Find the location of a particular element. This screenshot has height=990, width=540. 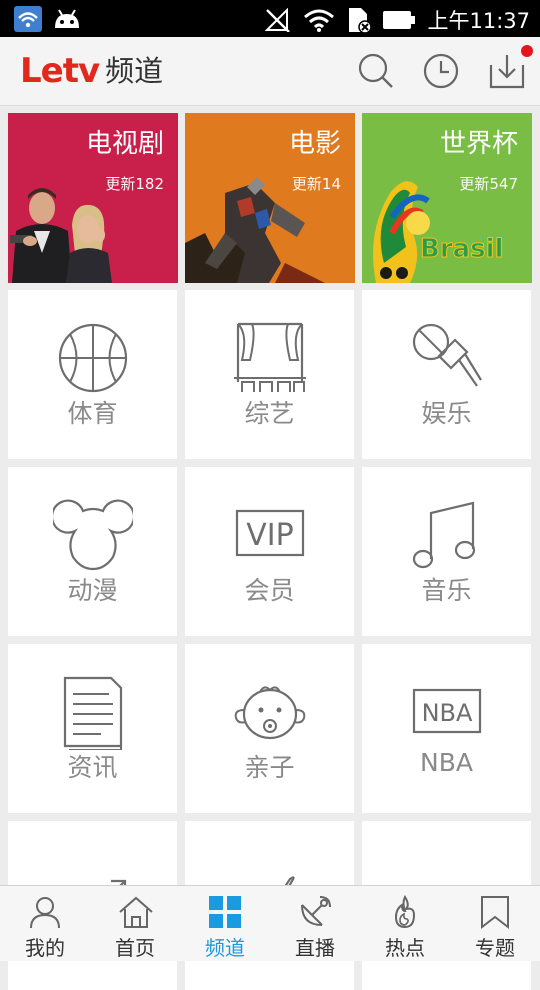

channel-tile-nba: NBA NBA is located at coordinates (446, 728).